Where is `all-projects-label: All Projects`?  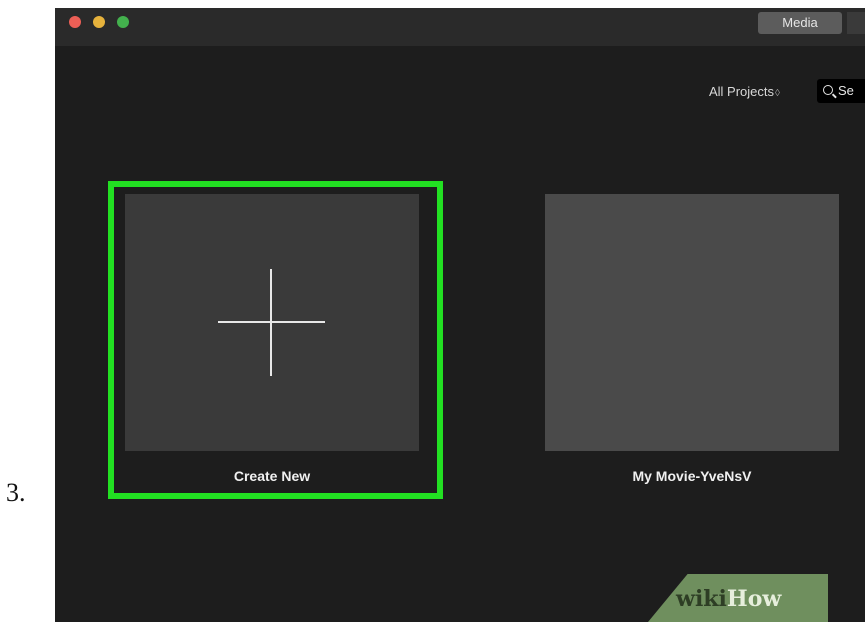
all-projects-label: All Projects is located at coordinates (742, 91).